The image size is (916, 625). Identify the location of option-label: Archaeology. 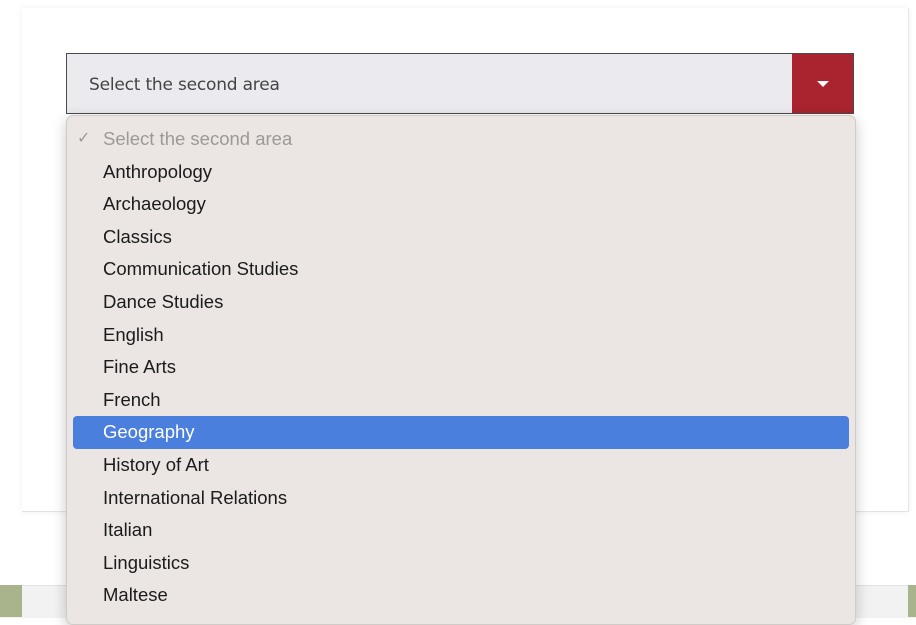
(154, 204).